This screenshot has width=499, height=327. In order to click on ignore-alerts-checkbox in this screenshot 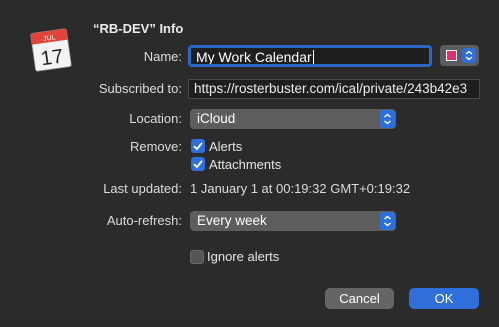, I will do `click(197, 257)`.